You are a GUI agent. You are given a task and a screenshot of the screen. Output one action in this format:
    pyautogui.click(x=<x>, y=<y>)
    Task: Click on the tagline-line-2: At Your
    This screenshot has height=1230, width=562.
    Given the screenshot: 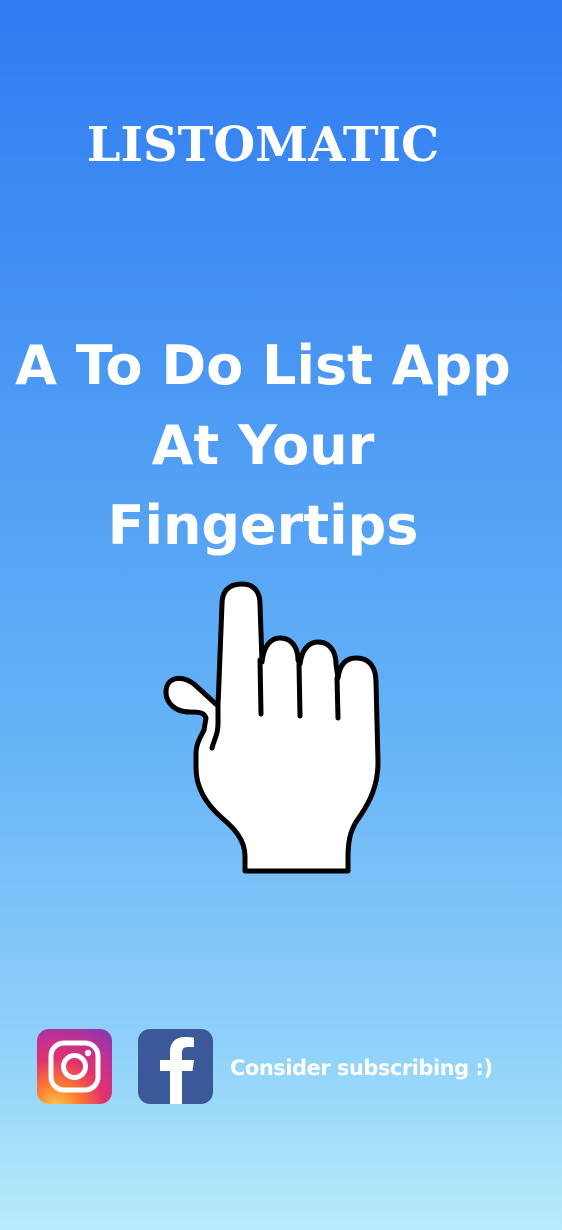 What is the action you would take?
    pyautogui.click(x=263, y=445)
    